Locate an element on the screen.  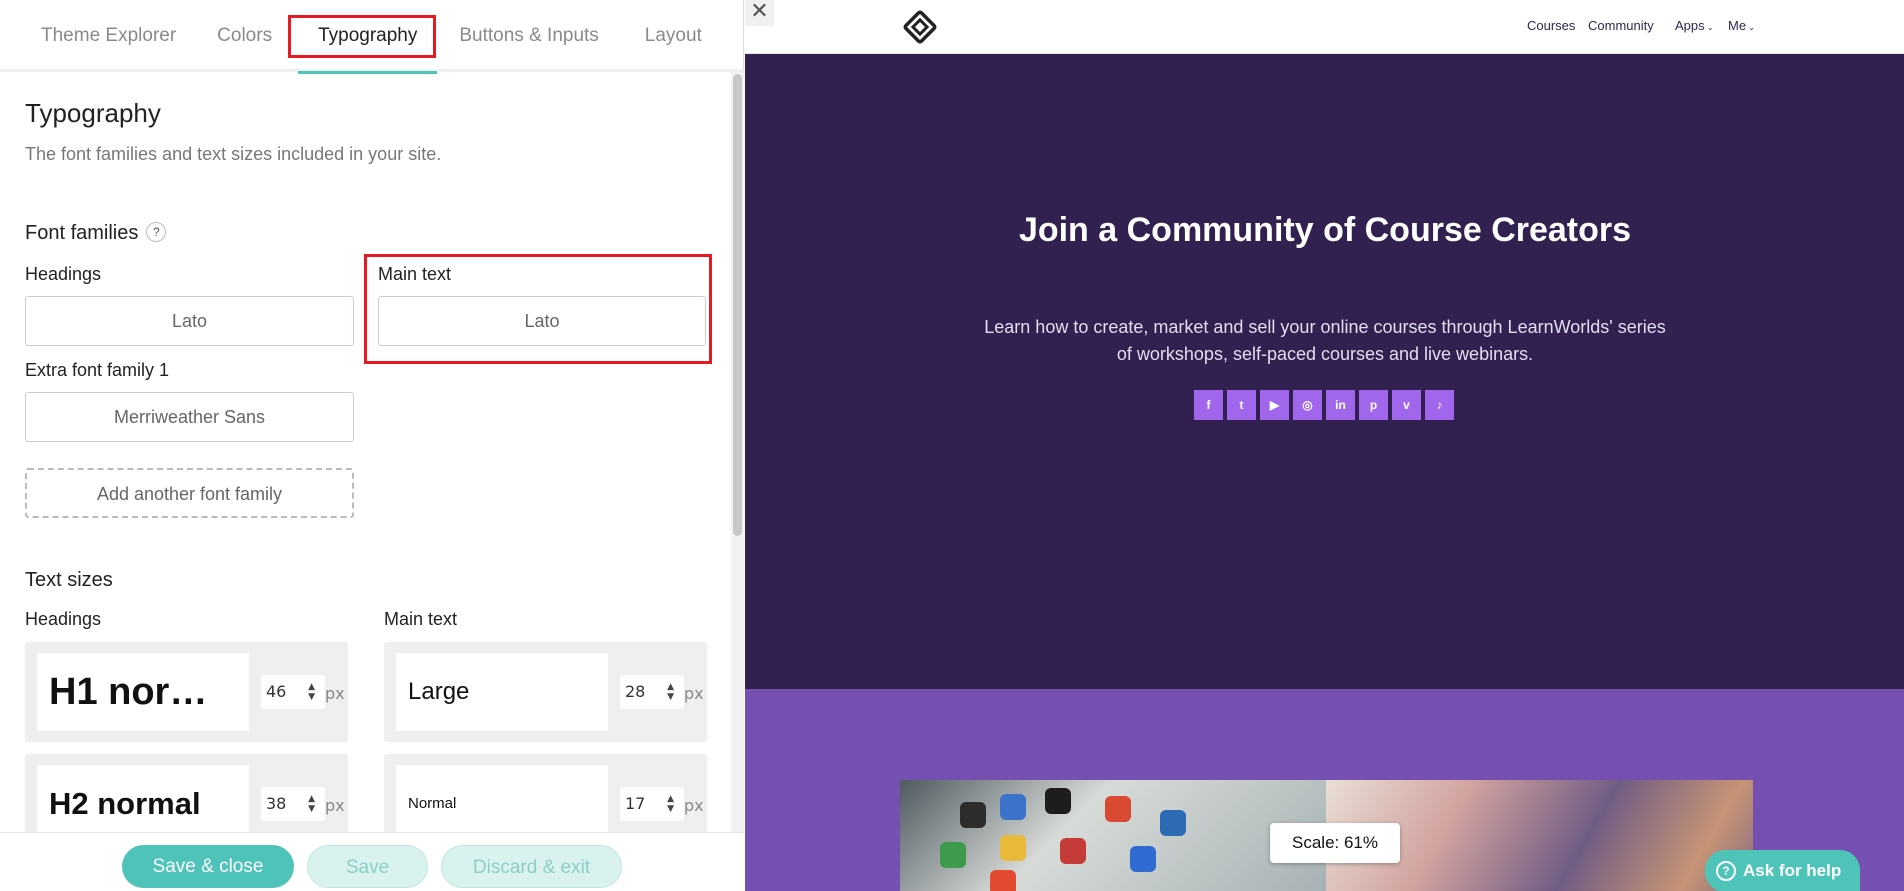
nav-apps: Apps ⌄ is located at coordinates (1694, 25).